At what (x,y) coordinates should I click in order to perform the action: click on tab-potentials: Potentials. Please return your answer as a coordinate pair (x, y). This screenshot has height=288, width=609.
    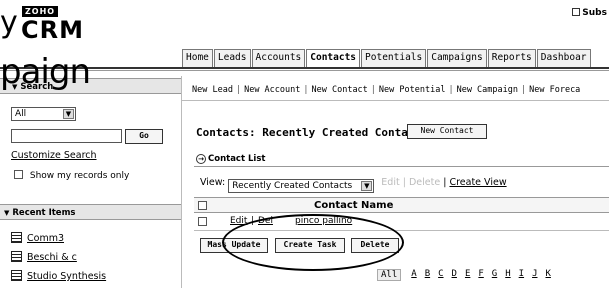
    Looking at the image, I should click on (394, 58).